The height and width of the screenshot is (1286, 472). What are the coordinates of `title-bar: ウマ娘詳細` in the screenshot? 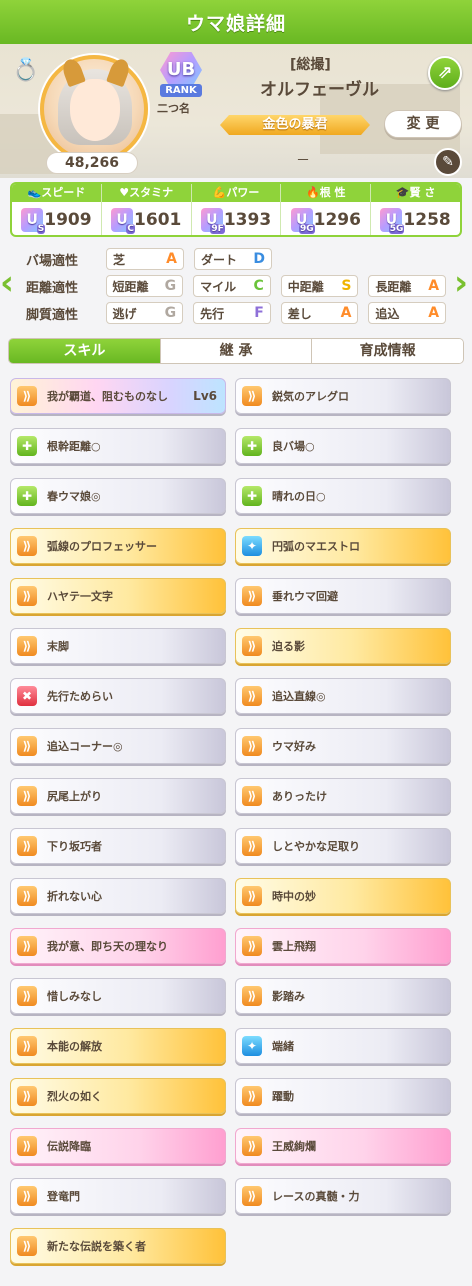 It's located at (236, 22).